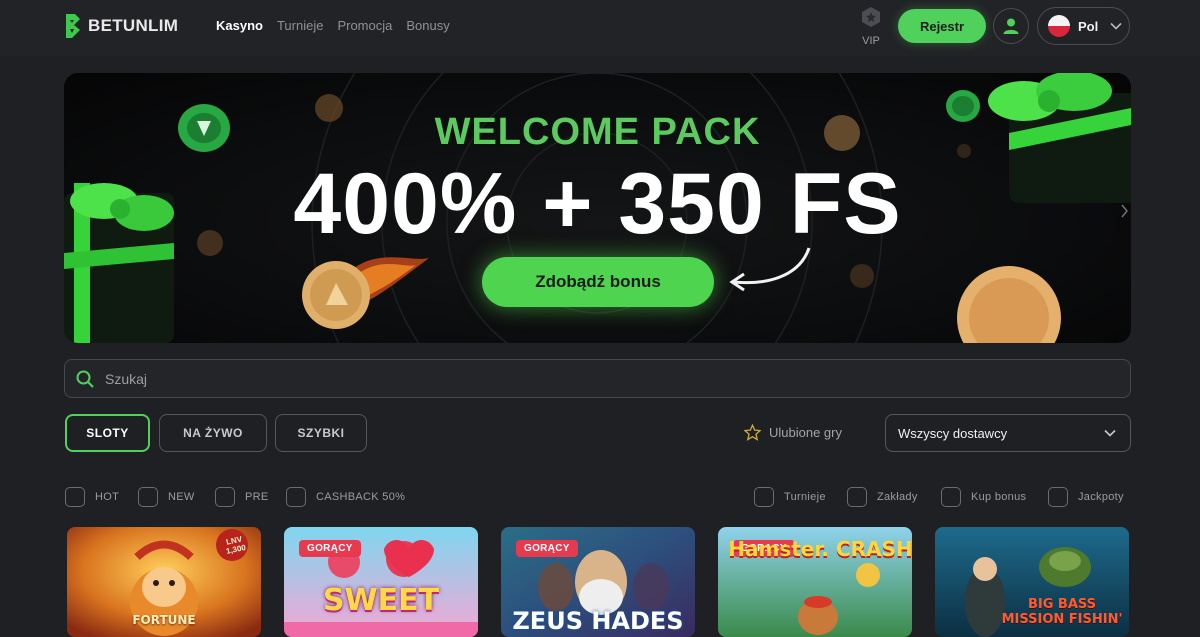  Describe the element at coordinates (164, 620) in the screenshot. I see `game-title: FORTUNE` at that location.